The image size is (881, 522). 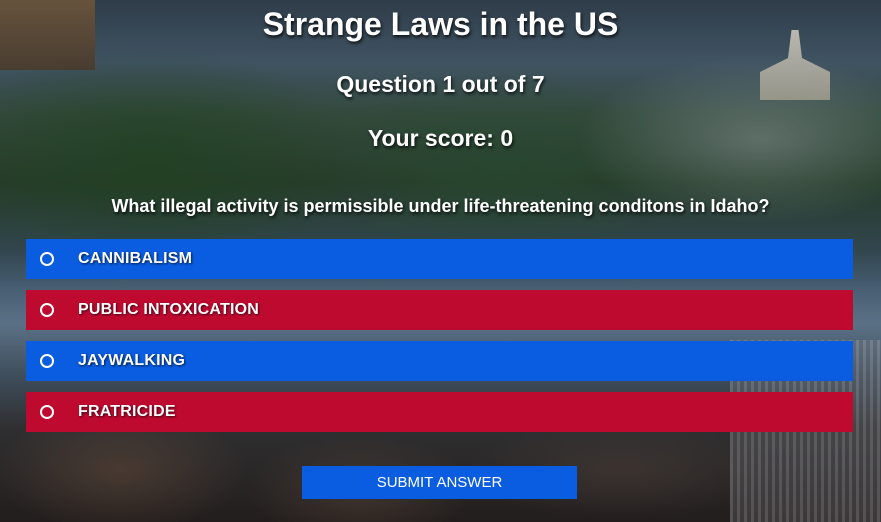 I want to click on answer-option-label: CANNIBALISM, so click(x=135, y=258).